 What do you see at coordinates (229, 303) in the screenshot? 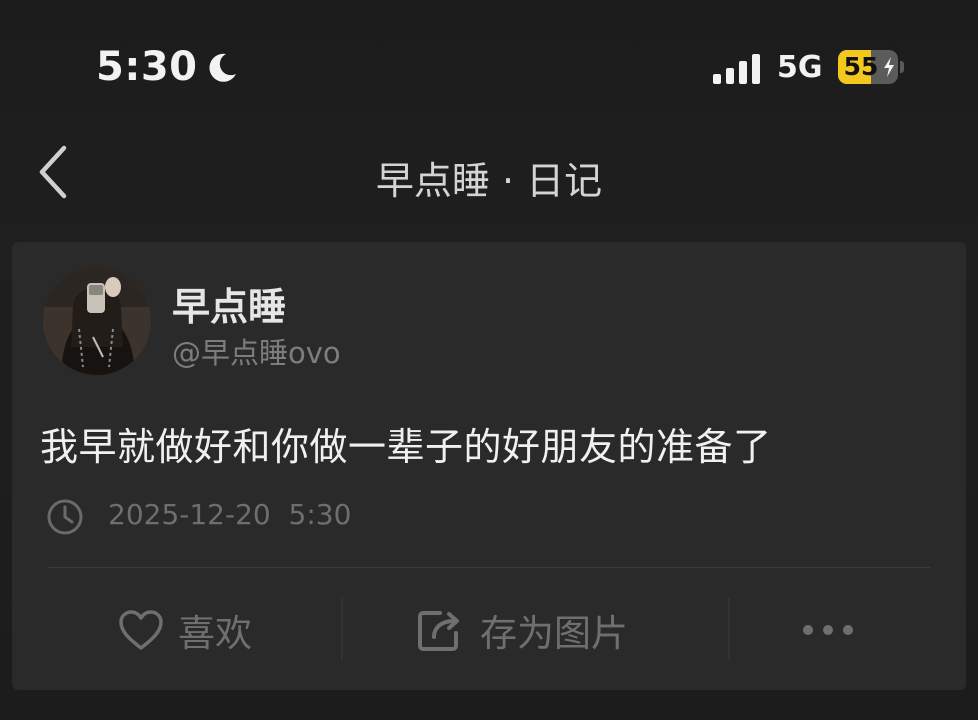
I see `author-name: 早点睡` at bounding box center [229, 303].